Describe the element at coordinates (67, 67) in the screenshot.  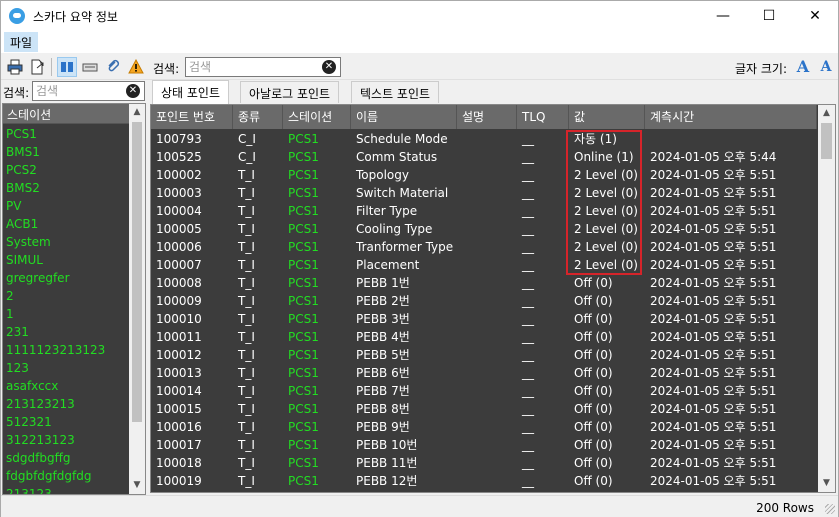
I see `view-icon` at that location.